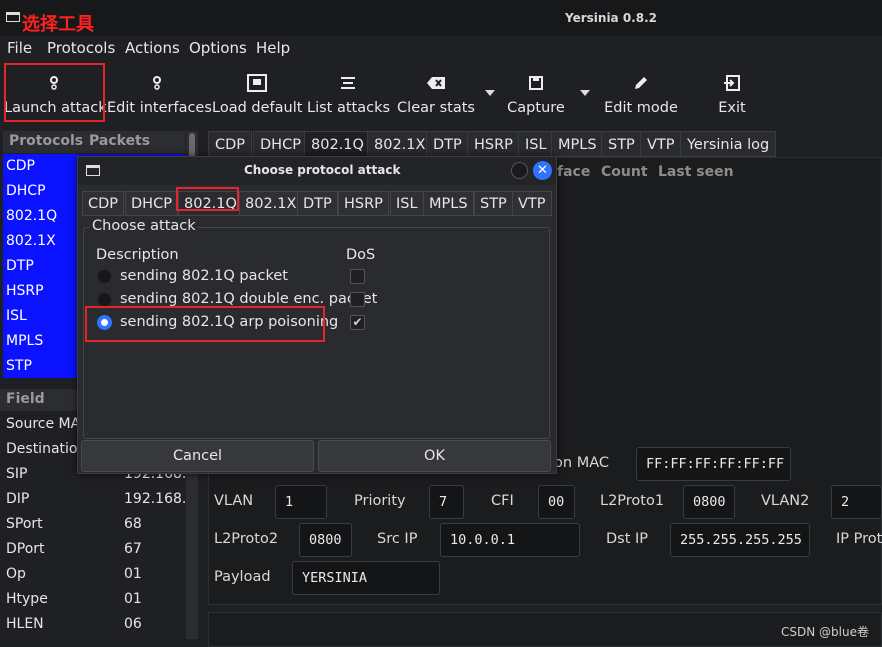 This screenshot has width=882, height=647. What do you see at coordinates (317, 203) in the screenshot?
I see `dialog-tab-dtp: DTP` at bounding box center [317, 203].